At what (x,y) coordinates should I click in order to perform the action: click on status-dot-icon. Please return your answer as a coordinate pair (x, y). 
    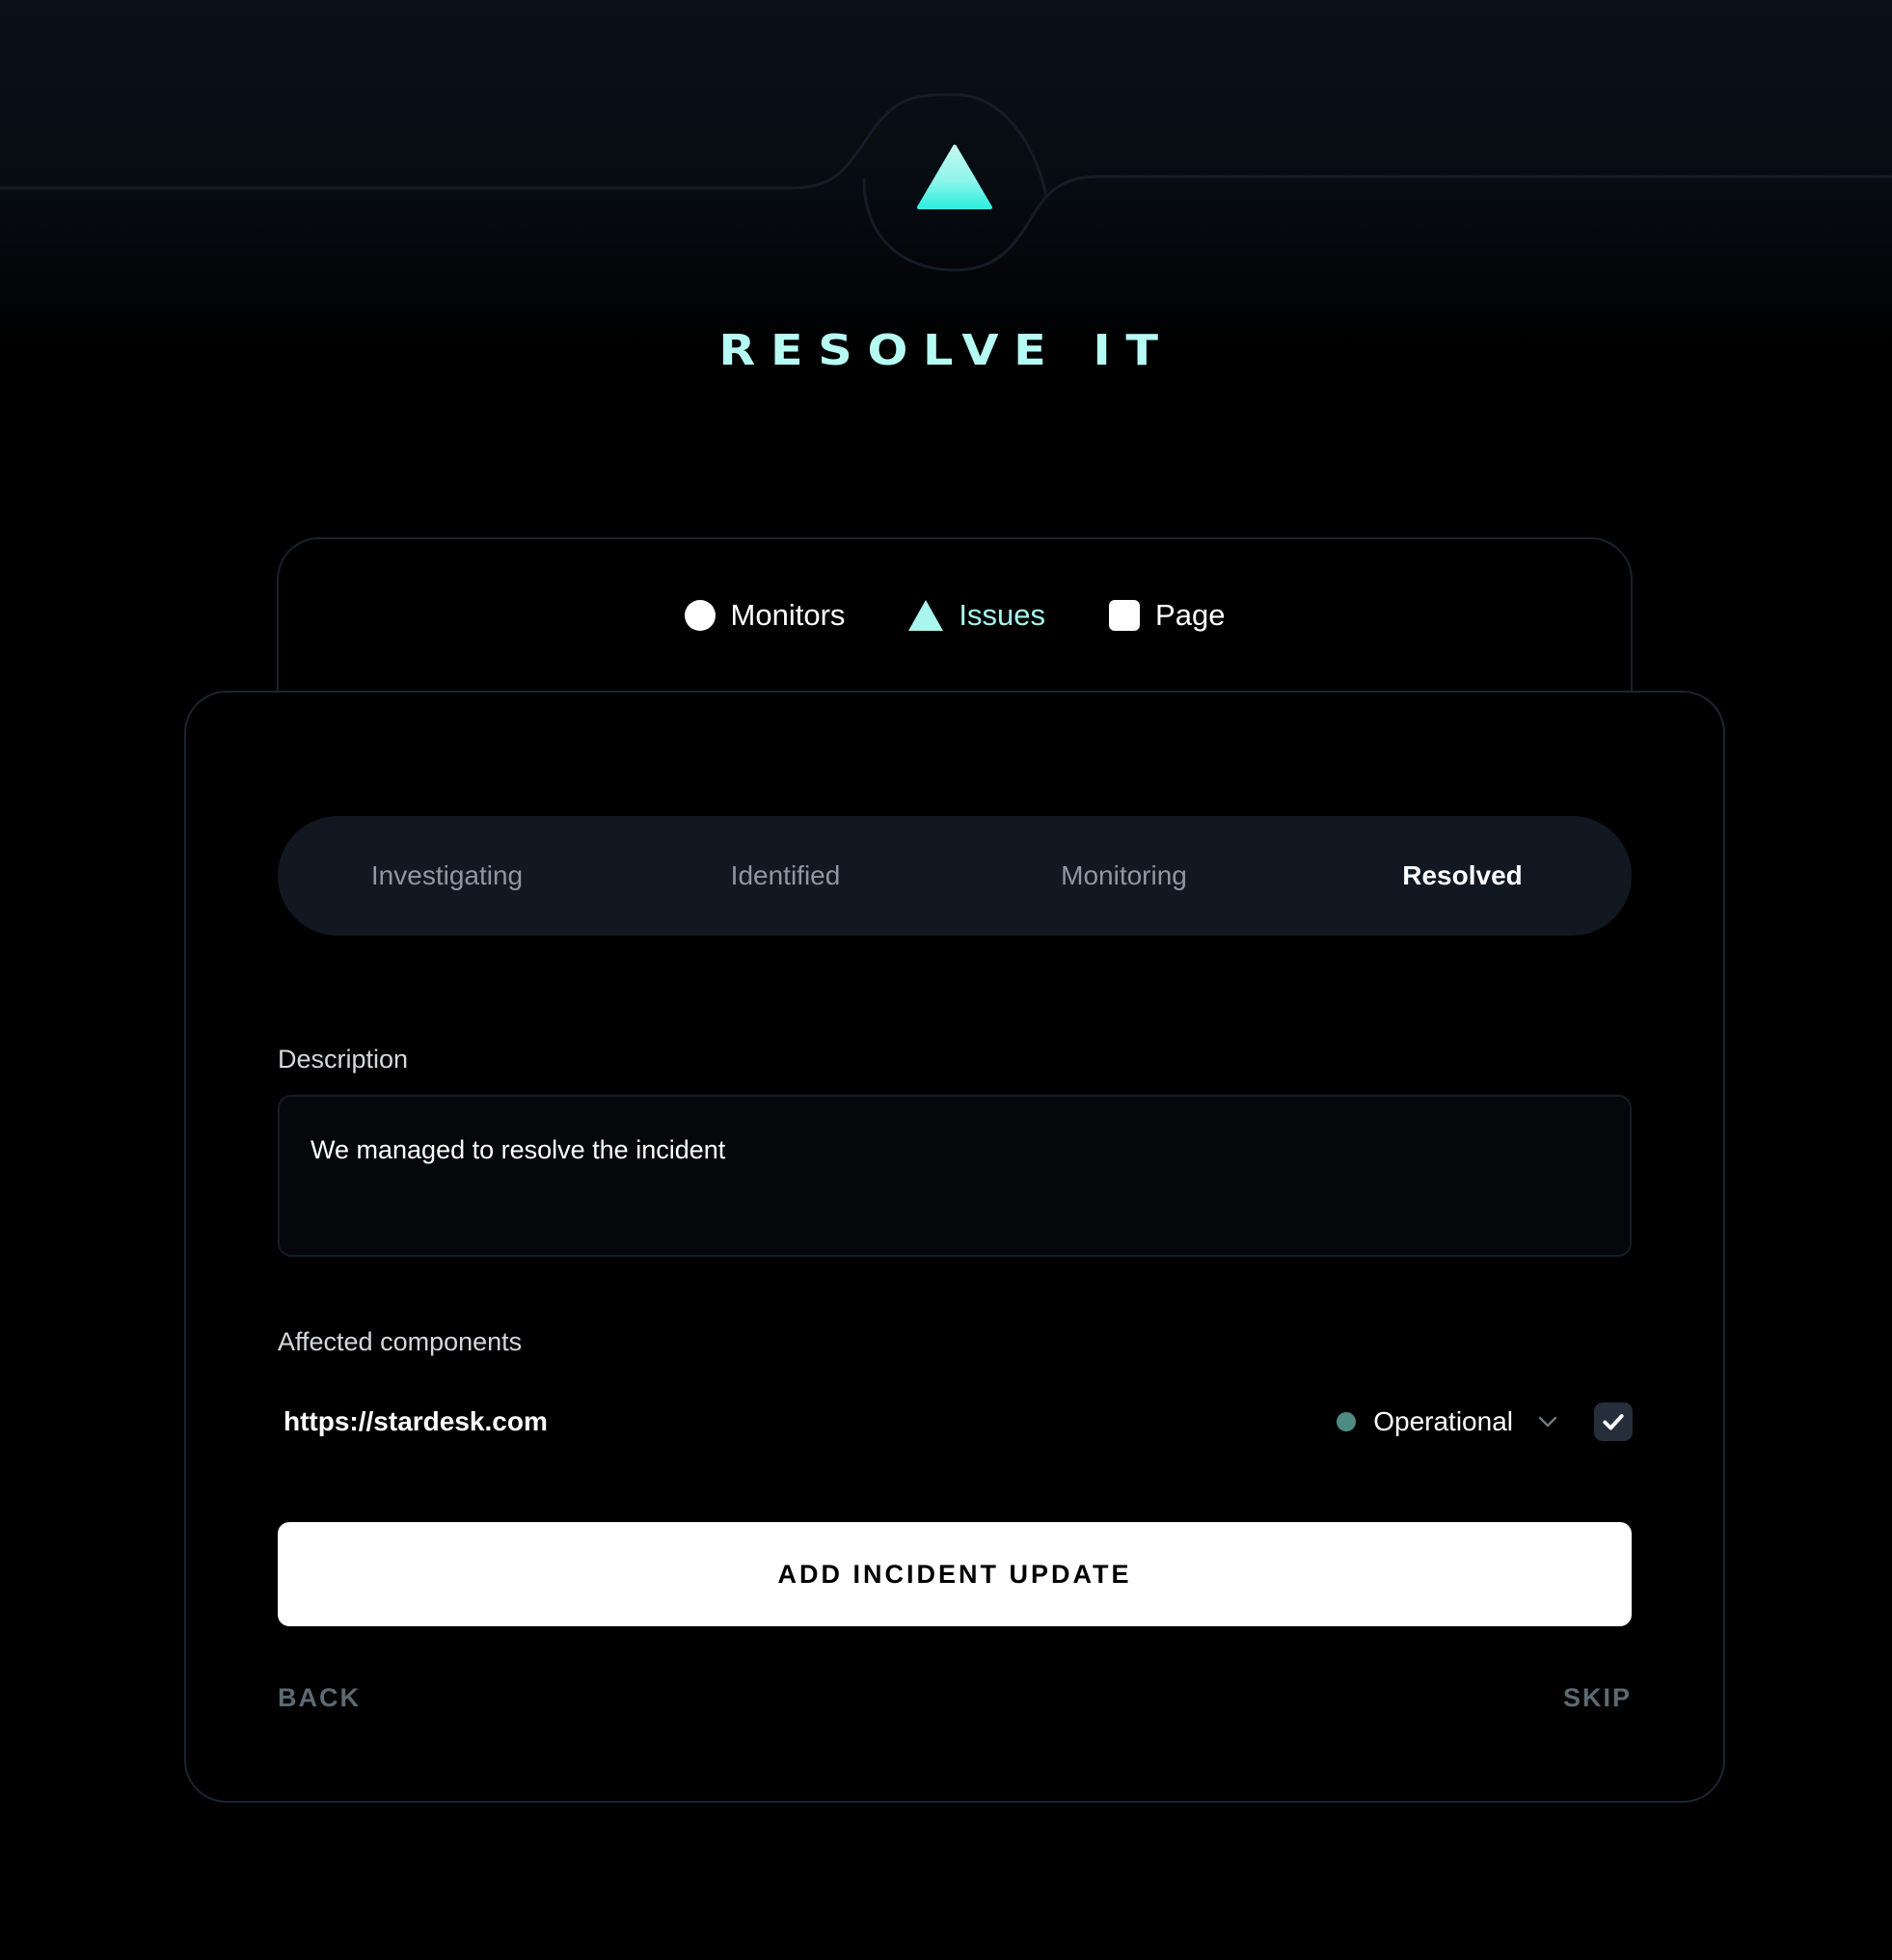
    Looking at the image, I should click on (1347, 1421).